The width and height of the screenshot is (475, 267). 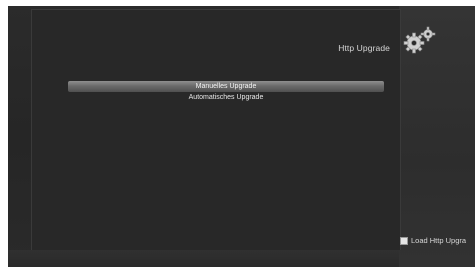 I want to click on legend: Load Http Upgra, so click(x=433, y=240).